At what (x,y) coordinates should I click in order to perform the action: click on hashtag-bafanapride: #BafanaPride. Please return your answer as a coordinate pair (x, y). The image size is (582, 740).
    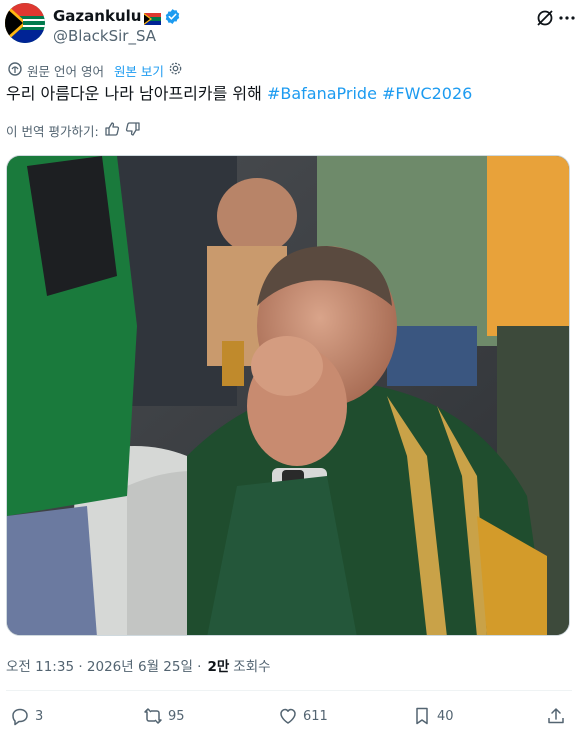
    Looking at the image, I should click on (322, 93).